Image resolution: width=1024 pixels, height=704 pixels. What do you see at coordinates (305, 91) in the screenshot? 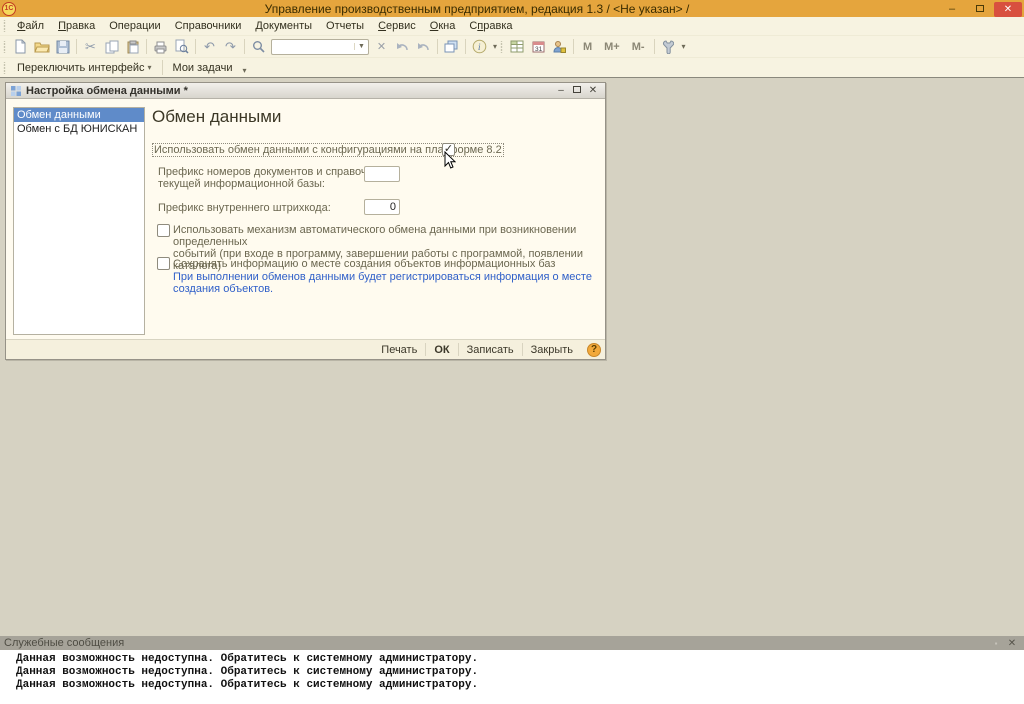
I see `dialog-titlebar: Настройка обмена данными * – ✕` at bounding box center [305, 91].